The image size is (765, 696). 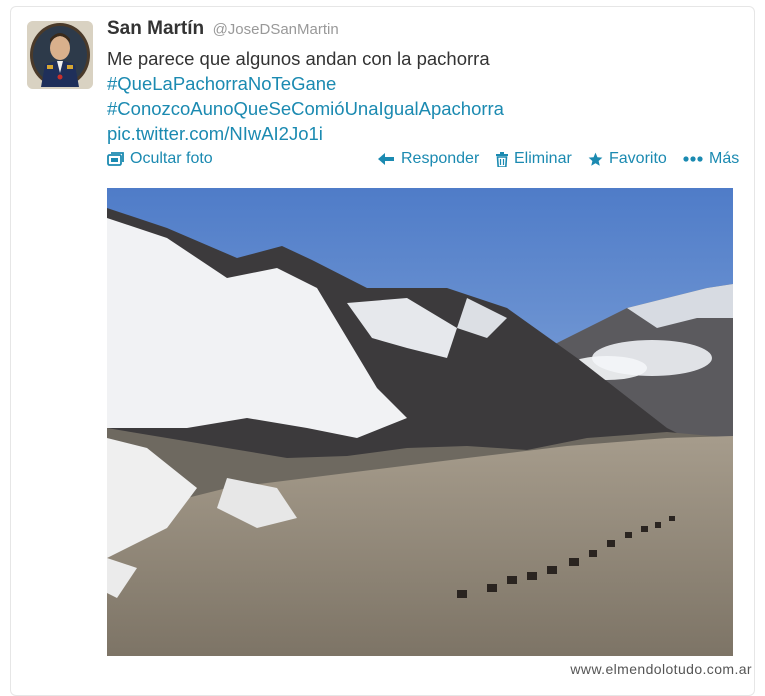 I want to click on hashtag-link: #QueLaPachorraNoTeGane, so click(x=305, y=83).